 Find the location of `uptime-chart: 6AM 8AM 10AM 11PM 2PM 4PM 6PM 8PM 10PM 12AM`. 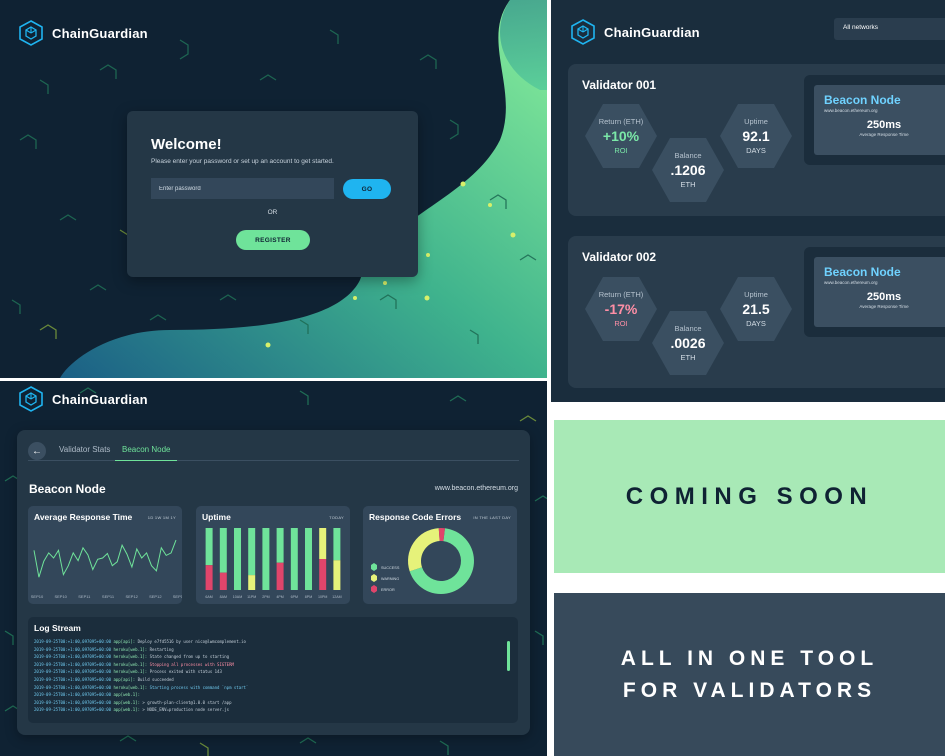

uptime-chart: 6AM 8AM 10AM 11PM 2PM 4PM 6PM 8PM 10PM 12AM is located at coordinates (273, 563).